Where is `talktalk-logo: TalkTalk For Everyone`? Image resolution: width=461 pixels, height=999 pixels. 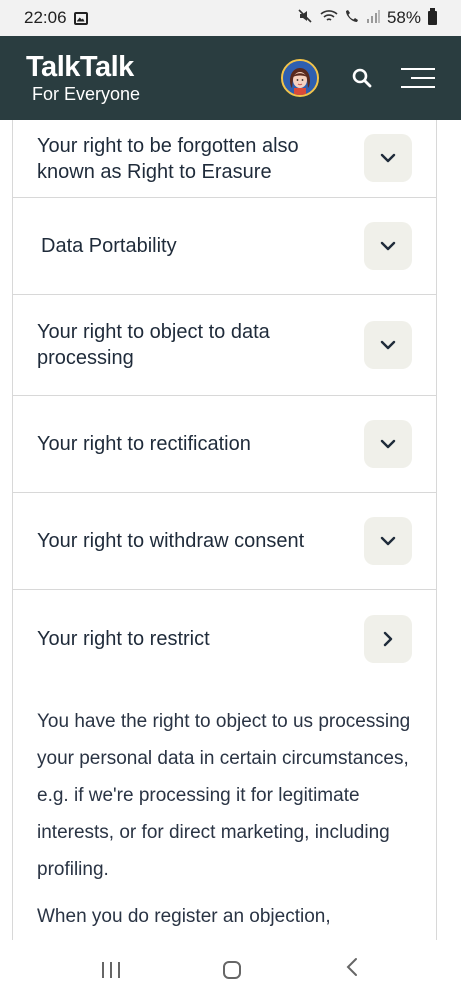
talktalk-logo: TalkTalk For Everyone is located at coordinates (83, 77).